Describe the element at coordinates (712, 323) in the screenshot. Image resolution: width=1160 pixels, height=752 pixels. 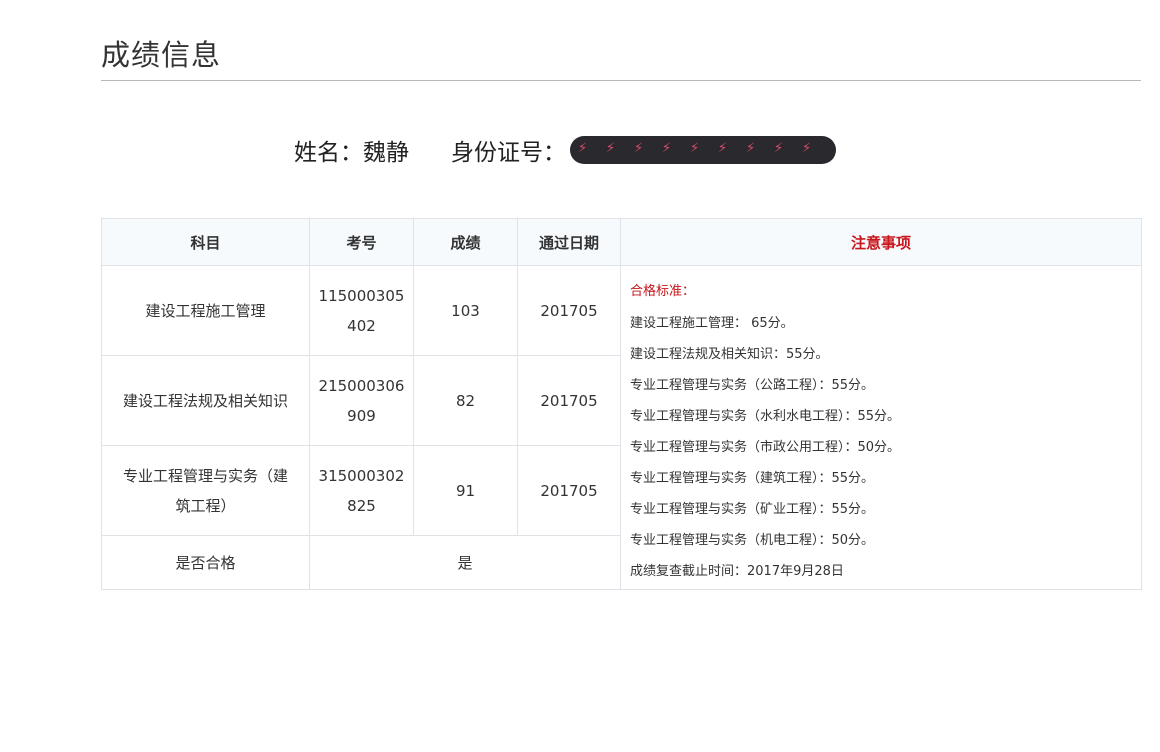
I see `note-line: 建设工程施工管理： 65分。` at that location.